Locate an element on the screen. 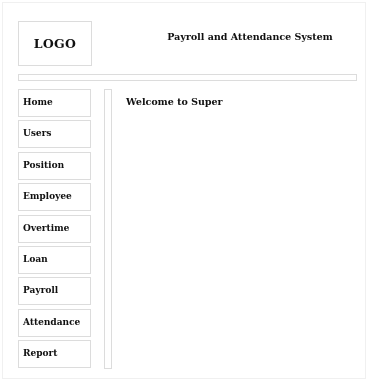 This screenshot has width=370, height=383. sidebar-item-report: Report is located at coordinates (54, 354).